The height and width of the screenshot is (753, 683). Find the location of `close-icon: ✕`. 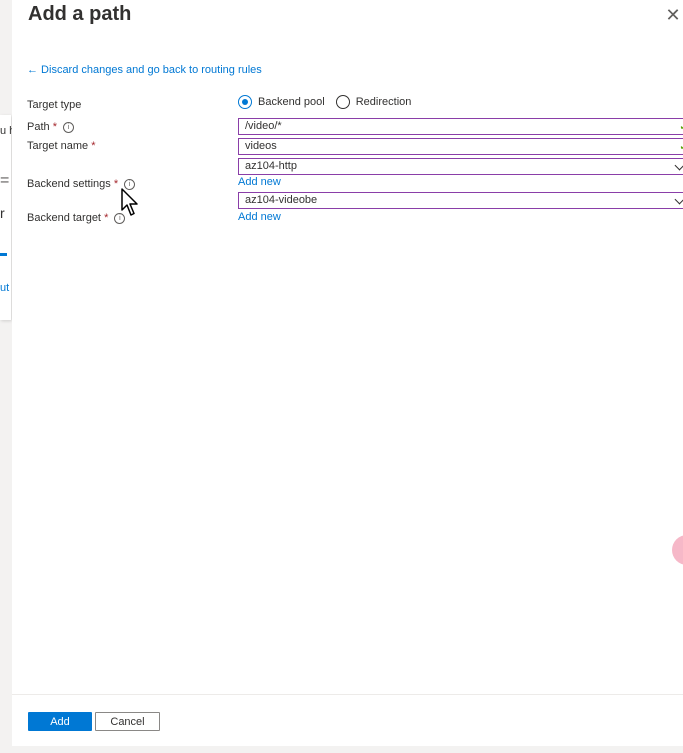

close-icon: ✕ is located at coordinates (673, 15).